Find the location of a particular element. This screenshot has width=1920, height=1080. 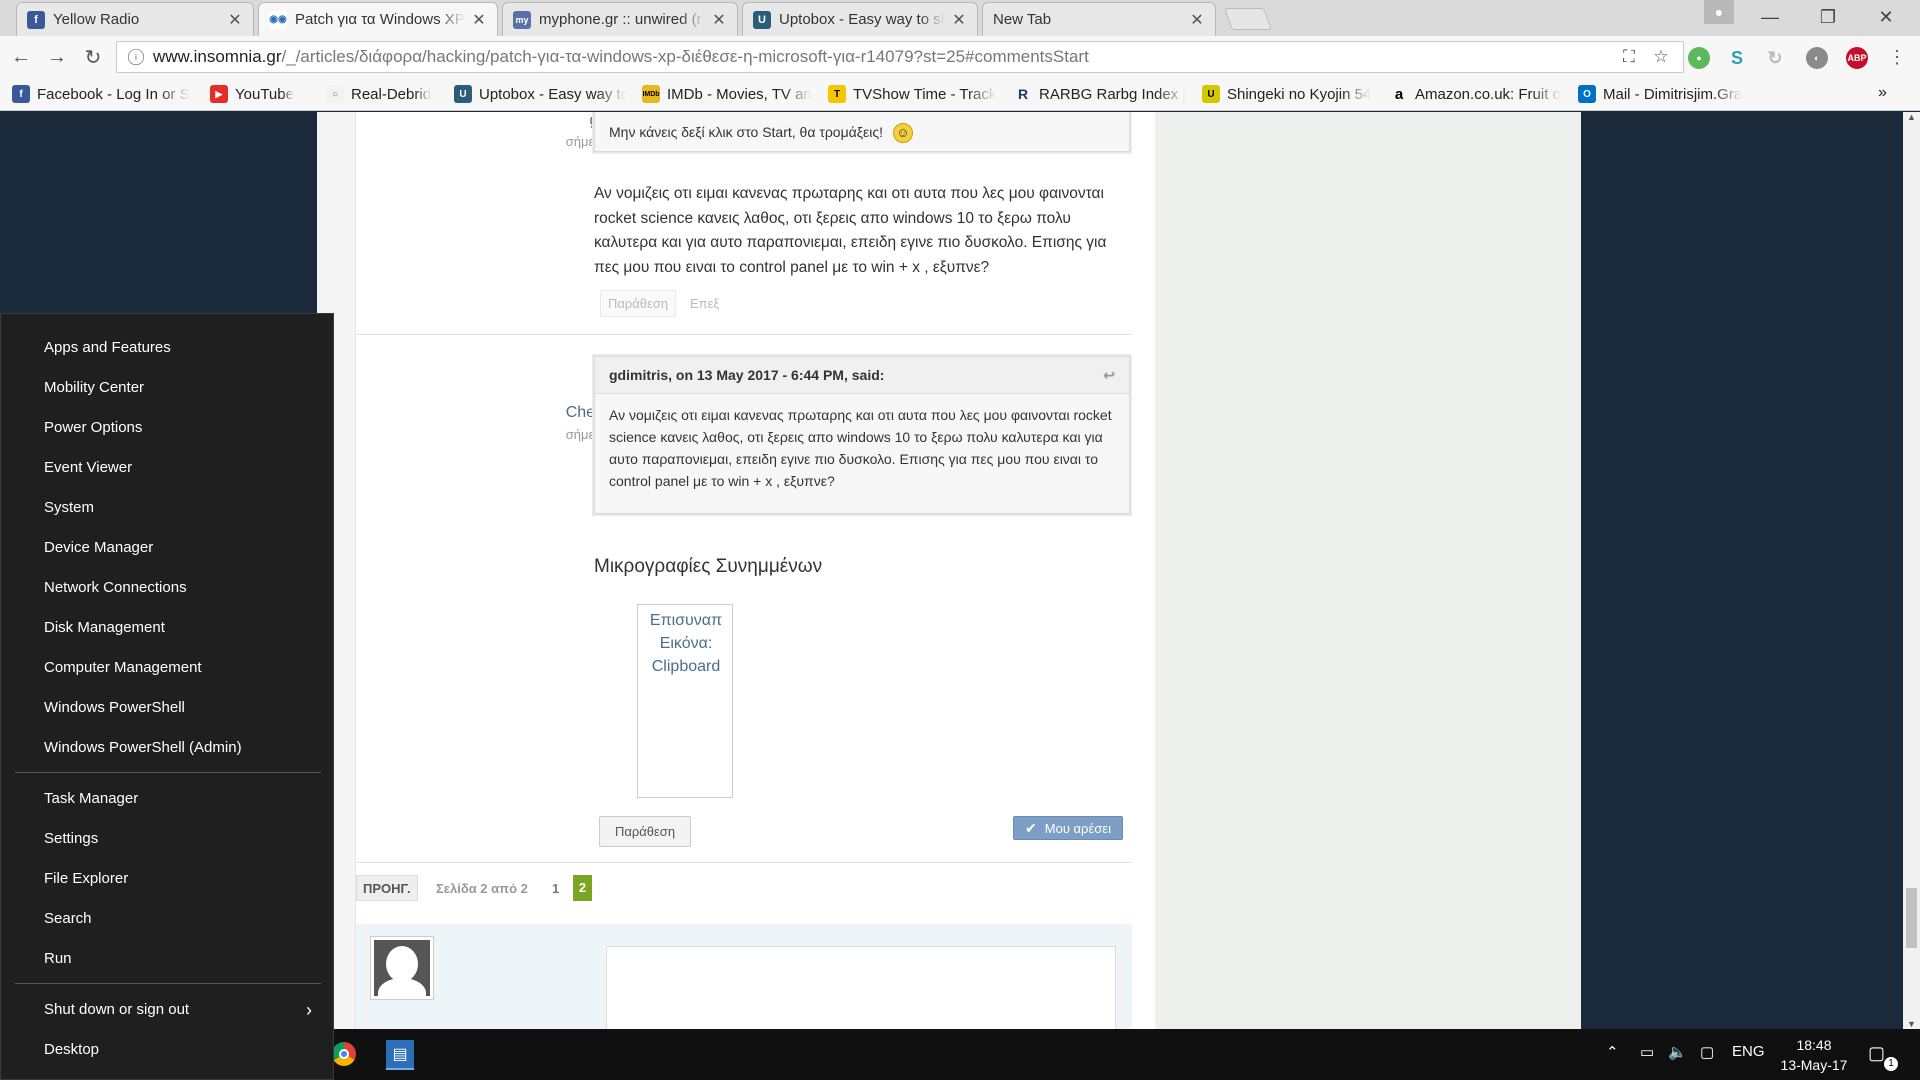

shingeki-icon: U is located at coordinates (1211, 94).